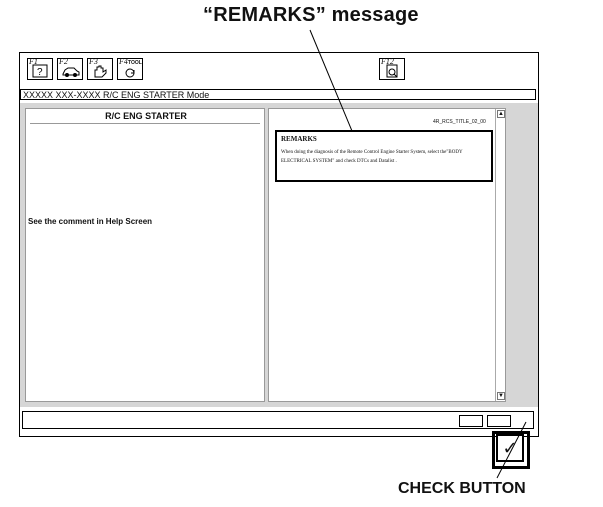 The height and width of the screenshot is (507, 603). I want to click on f2-vehicle-button: F2, so click(70, 68).